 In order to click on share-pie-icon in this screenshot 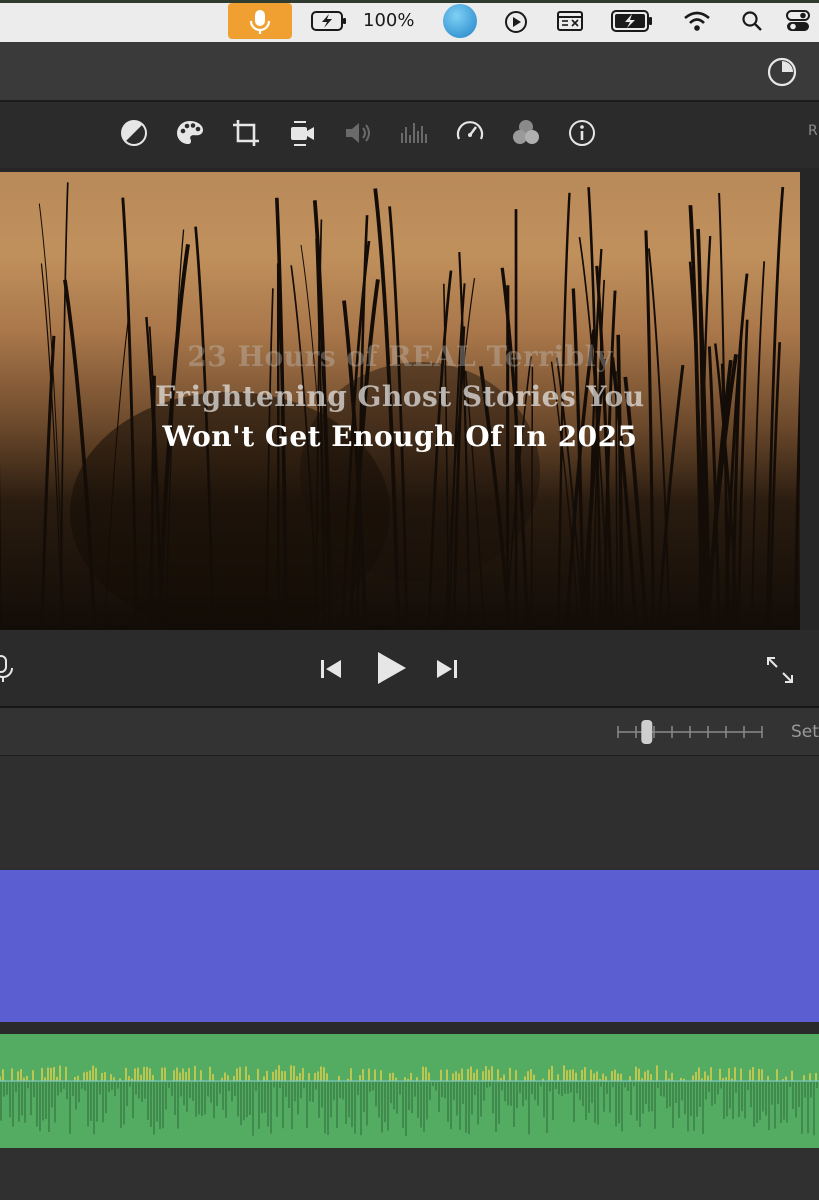, I will do `click(782, 72)`.